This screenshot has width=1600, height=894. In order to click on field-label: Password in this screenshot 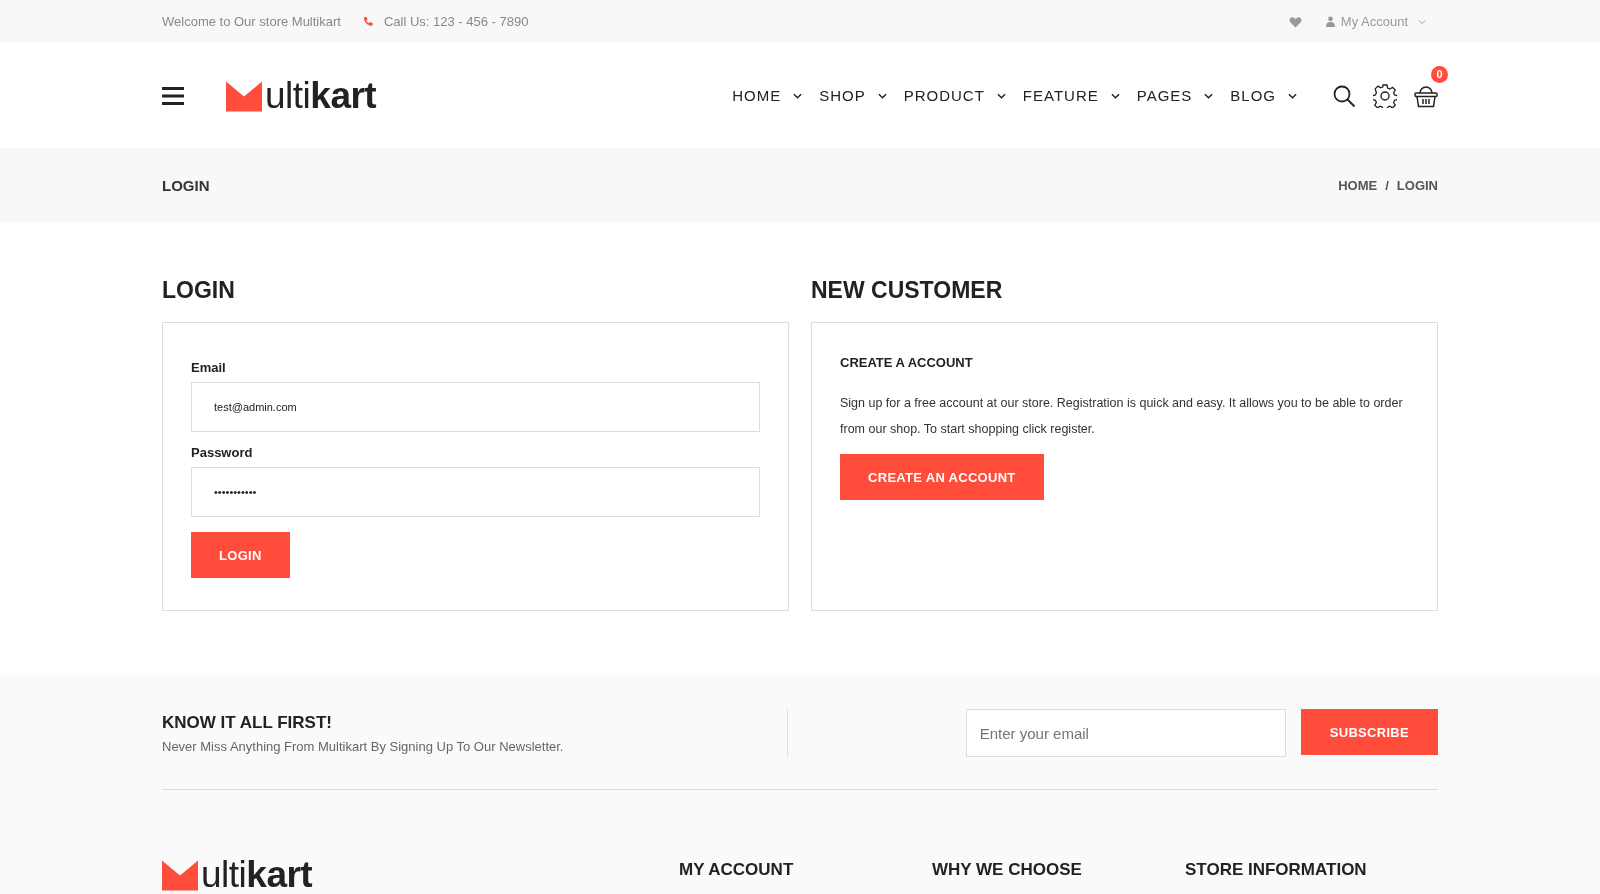, I will do `click(222, 452)`.